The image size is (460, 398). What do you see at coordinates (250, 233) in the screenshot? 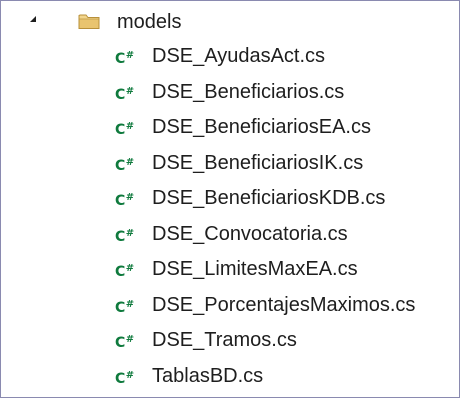
I see `file-name: DSE_Convocatoria.cs` at bounding box center [250, 233].